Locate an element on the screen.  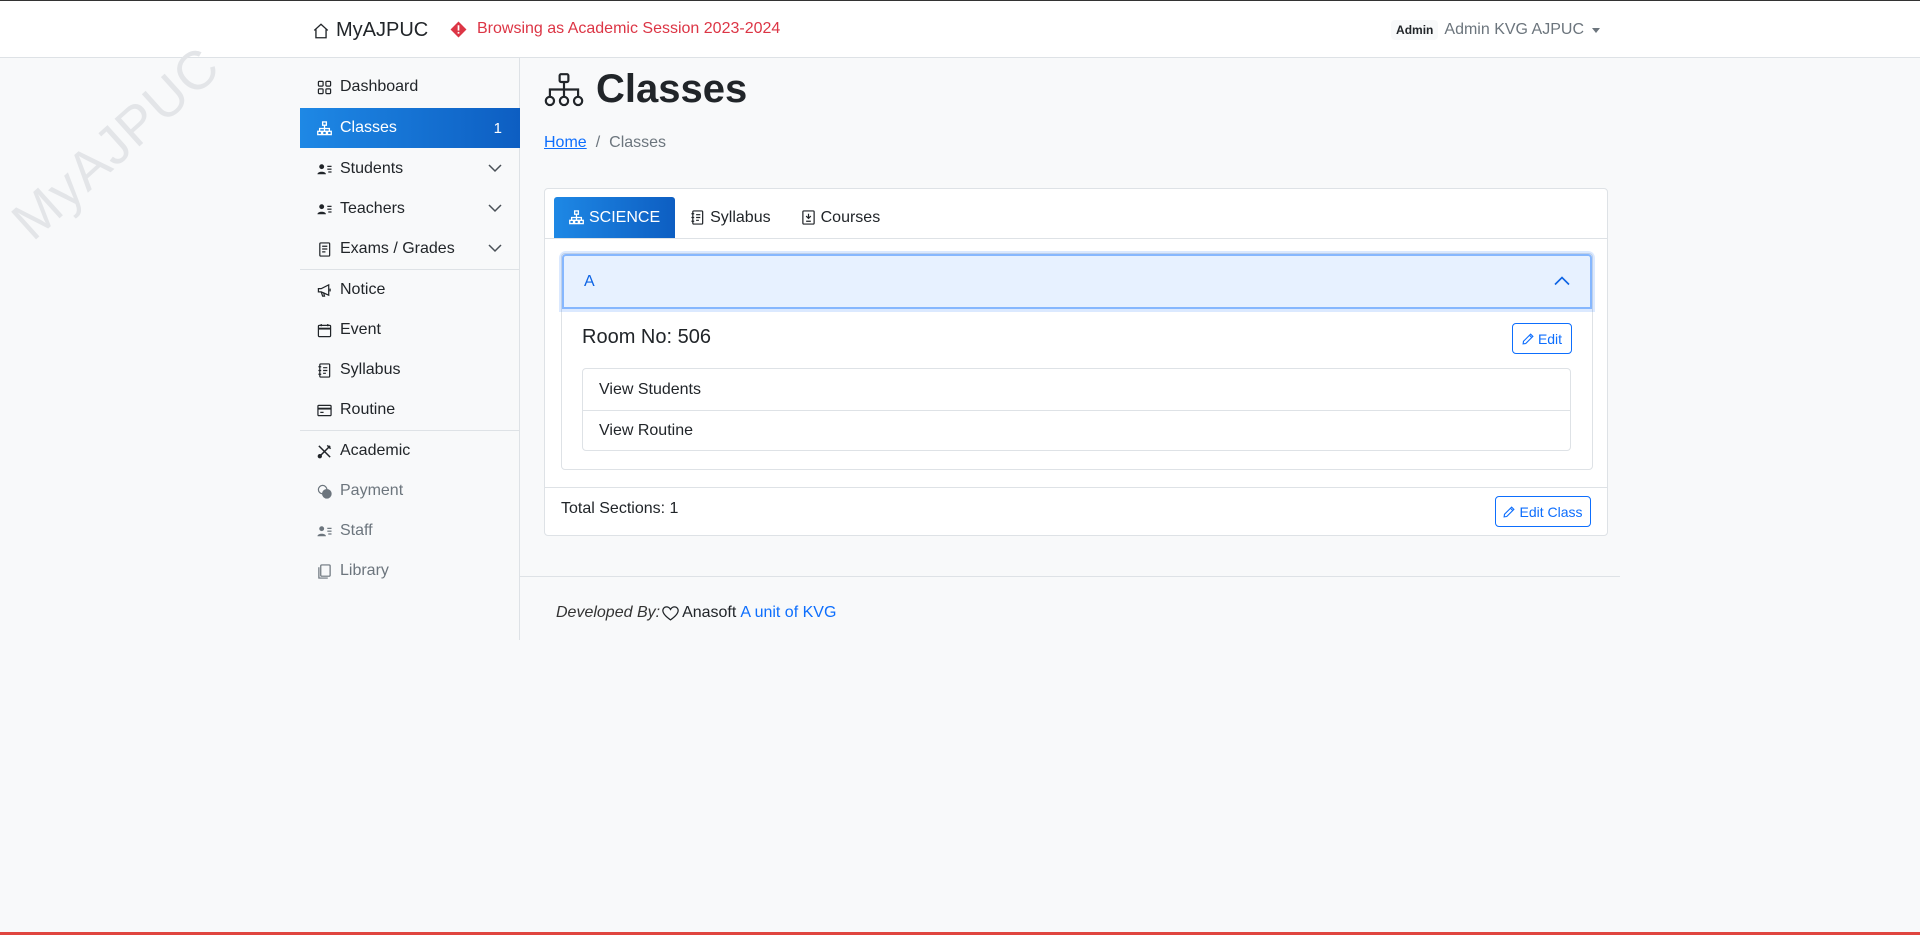
sidebar-item-dashboard: Dashboard is located at coordinates (410, 87).